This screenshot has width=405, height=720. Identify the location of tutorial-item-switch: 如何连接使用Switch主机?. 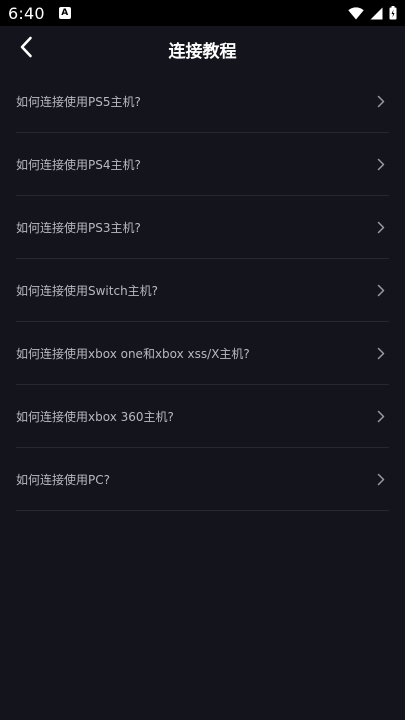
(202, 290).